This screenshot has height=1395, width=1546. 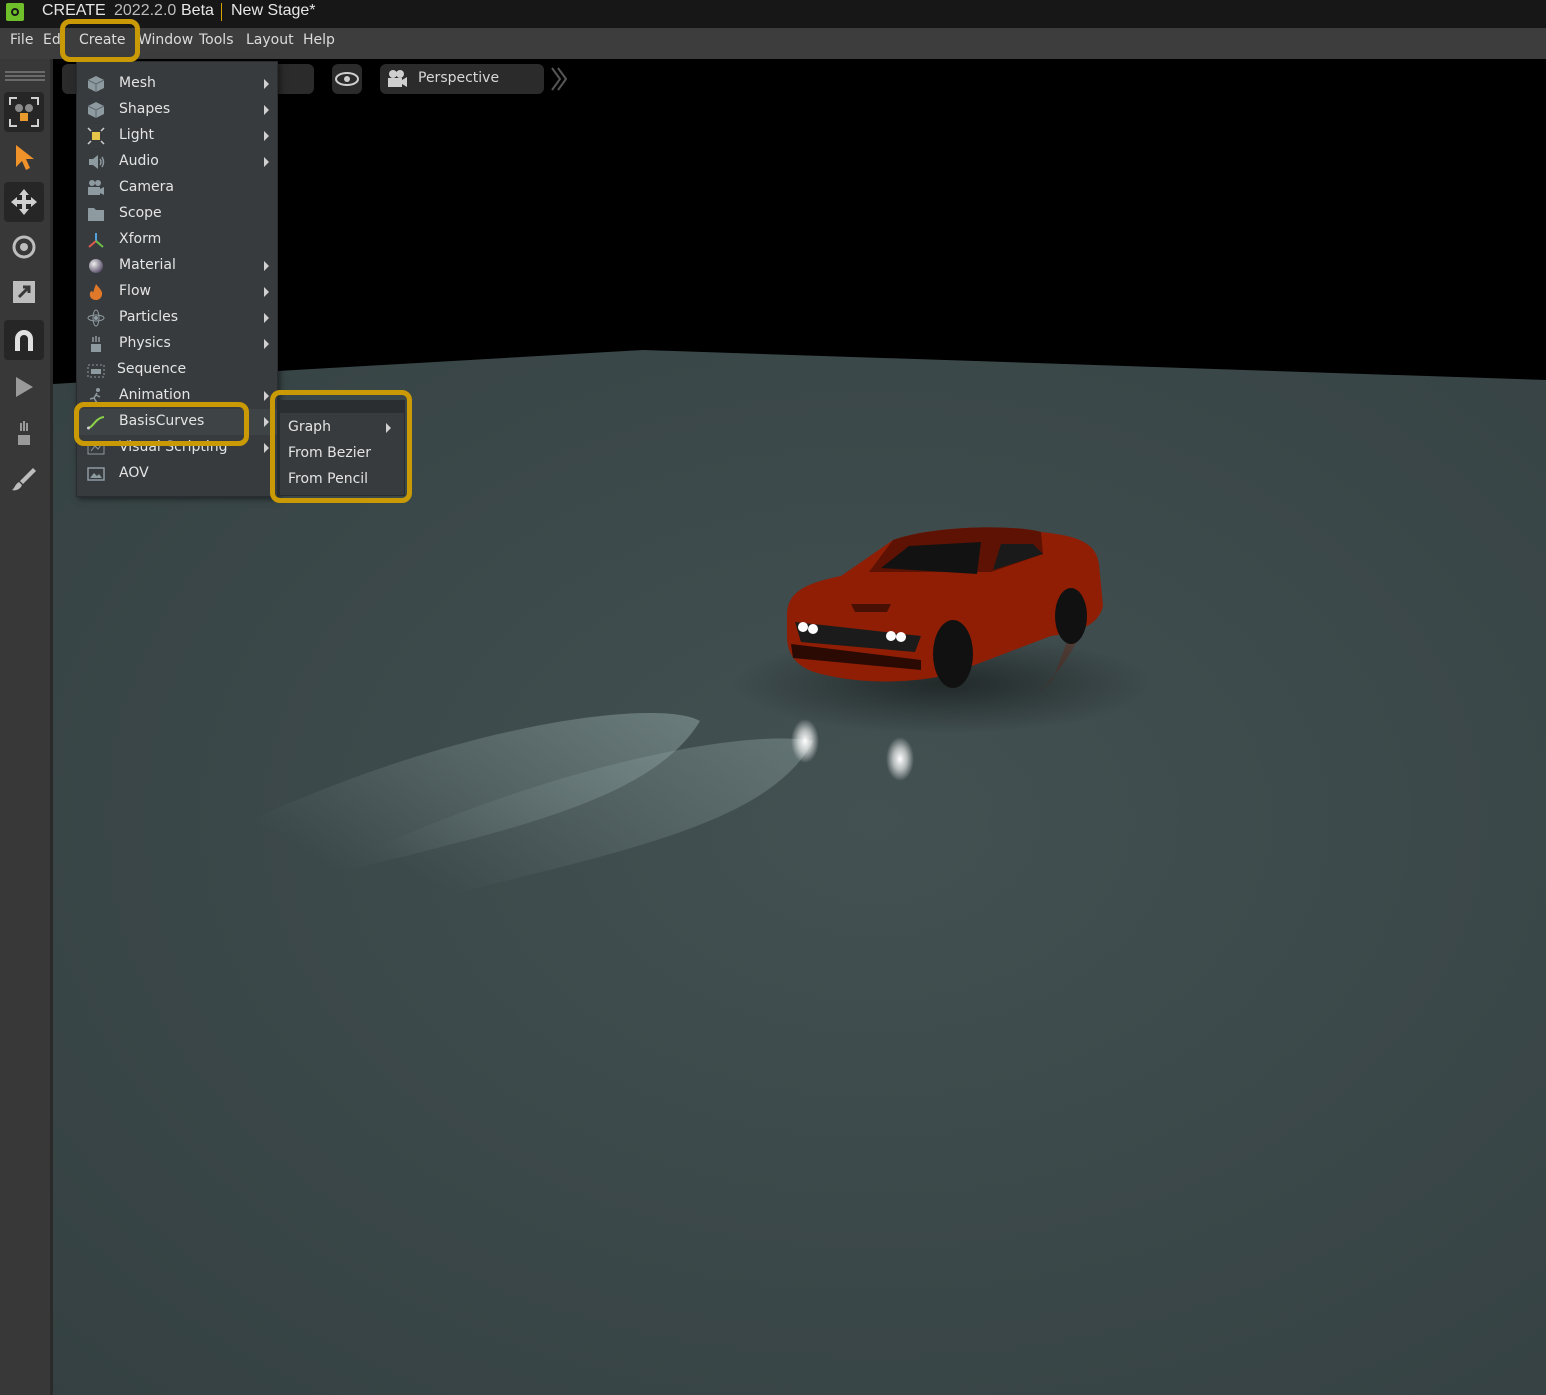 I want to click on title-bar: CREATE 2022.2.0 Beta New Stage*, so click(x=773, y=14).